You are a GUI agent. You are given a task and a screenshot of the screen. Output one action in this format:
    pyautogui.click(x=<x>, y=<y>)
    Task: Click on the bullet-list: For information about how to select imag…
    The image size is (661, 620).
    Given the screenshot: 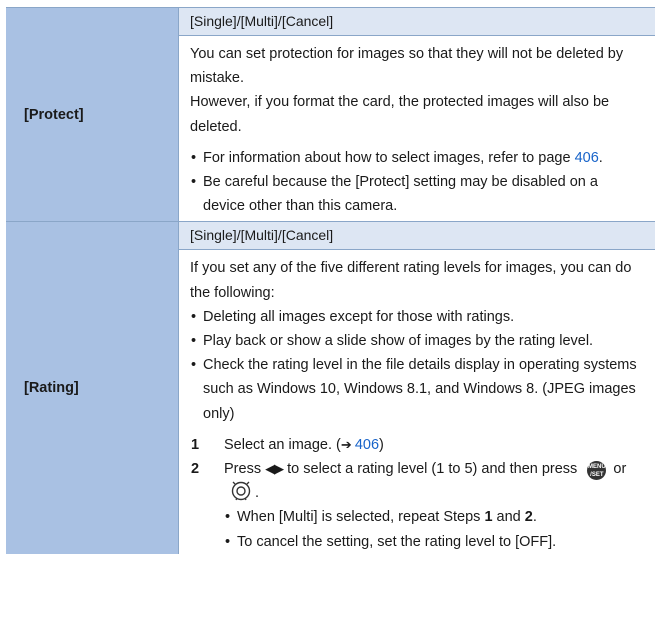 What is the action you would take?
    pyautogui.click(x=414, y=182)
    